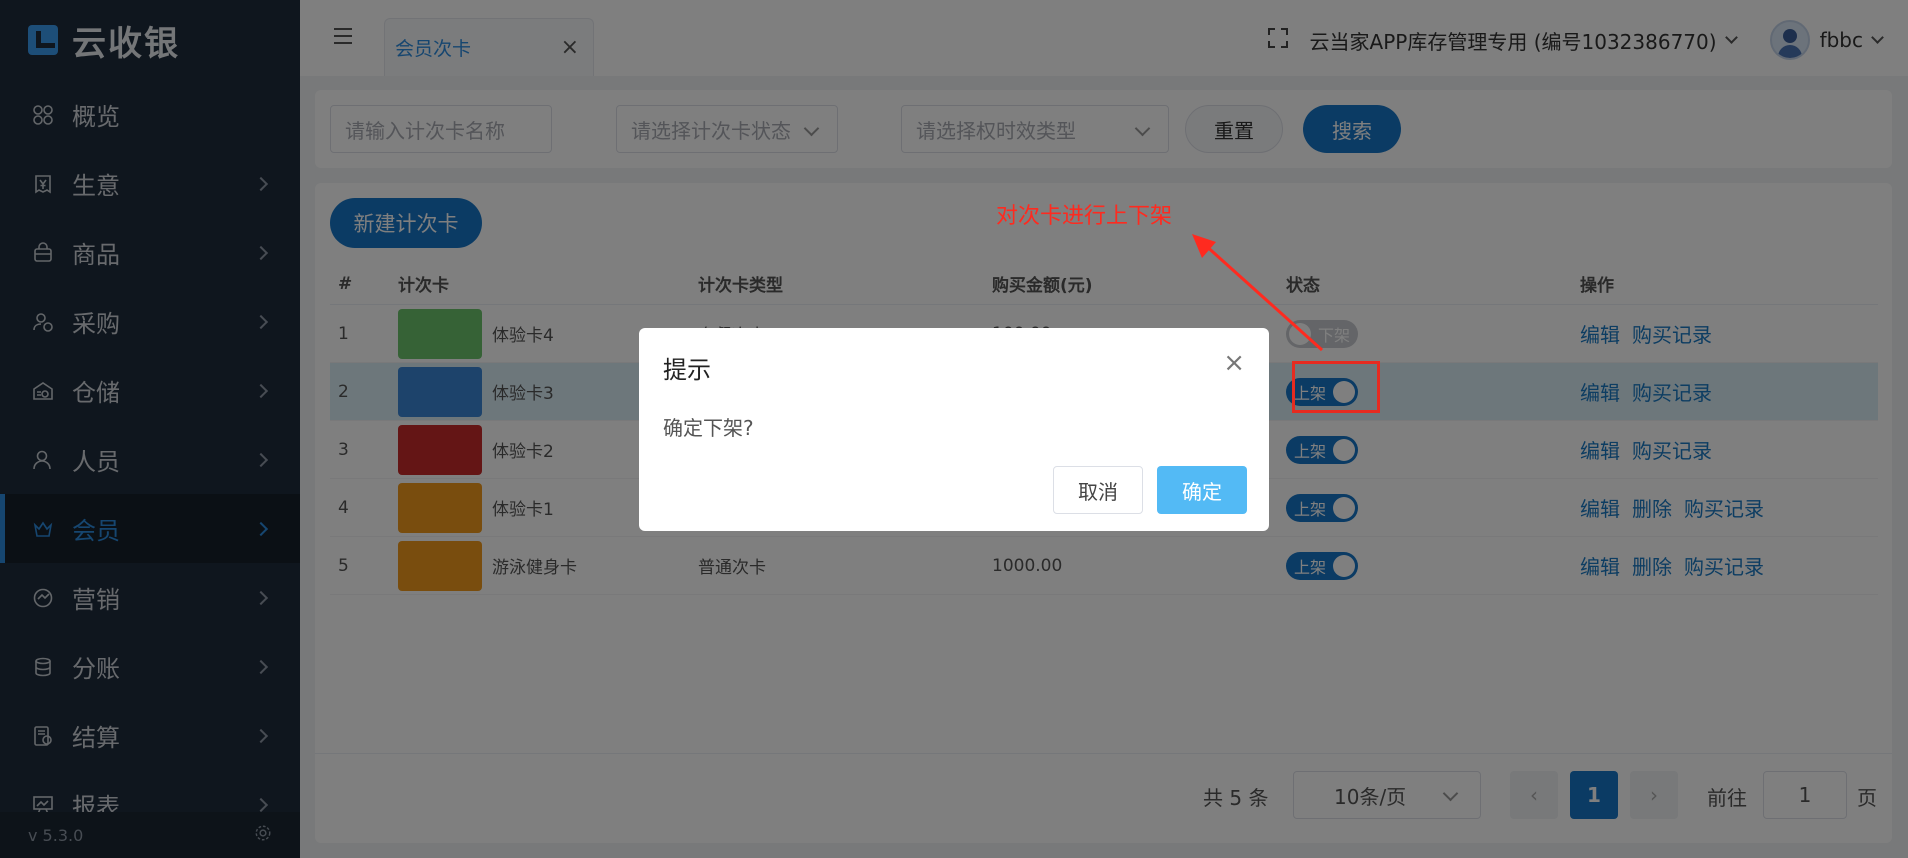 The height and width of the screenshot is (858, 1908). Describe the element at coordinates (708, 428) in the screenshot. I see `dialog-message: 确定下架?` at that location.